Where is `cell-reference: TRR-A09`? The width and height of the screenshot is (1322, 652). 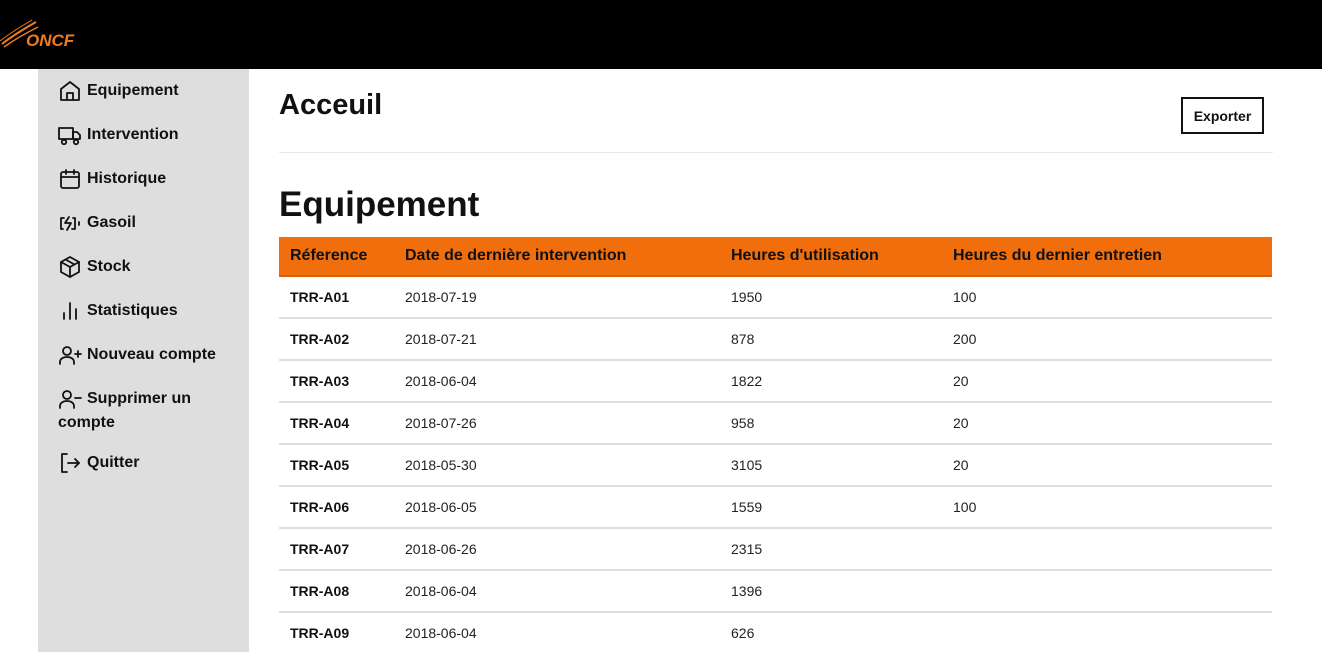
cell-reference: TRR-A09 is located at coordinates (320, 633).